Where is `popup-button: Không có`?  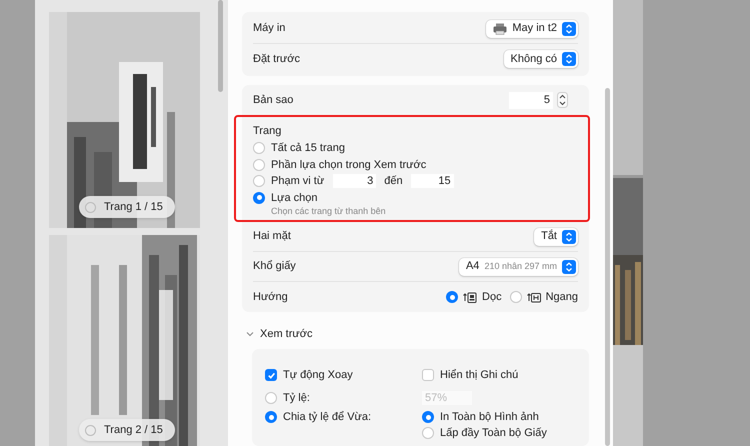
popup-button: Không có is located at coordinates (541, 59).